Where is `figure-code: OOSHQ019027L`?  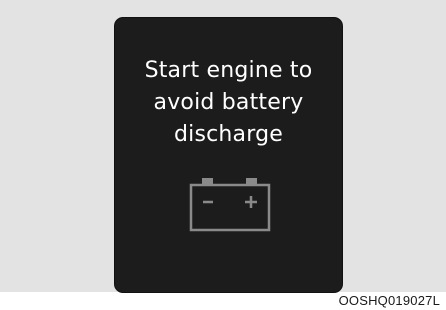 figure-code: OOSHQ019027L is located at coordinates (389, 300).